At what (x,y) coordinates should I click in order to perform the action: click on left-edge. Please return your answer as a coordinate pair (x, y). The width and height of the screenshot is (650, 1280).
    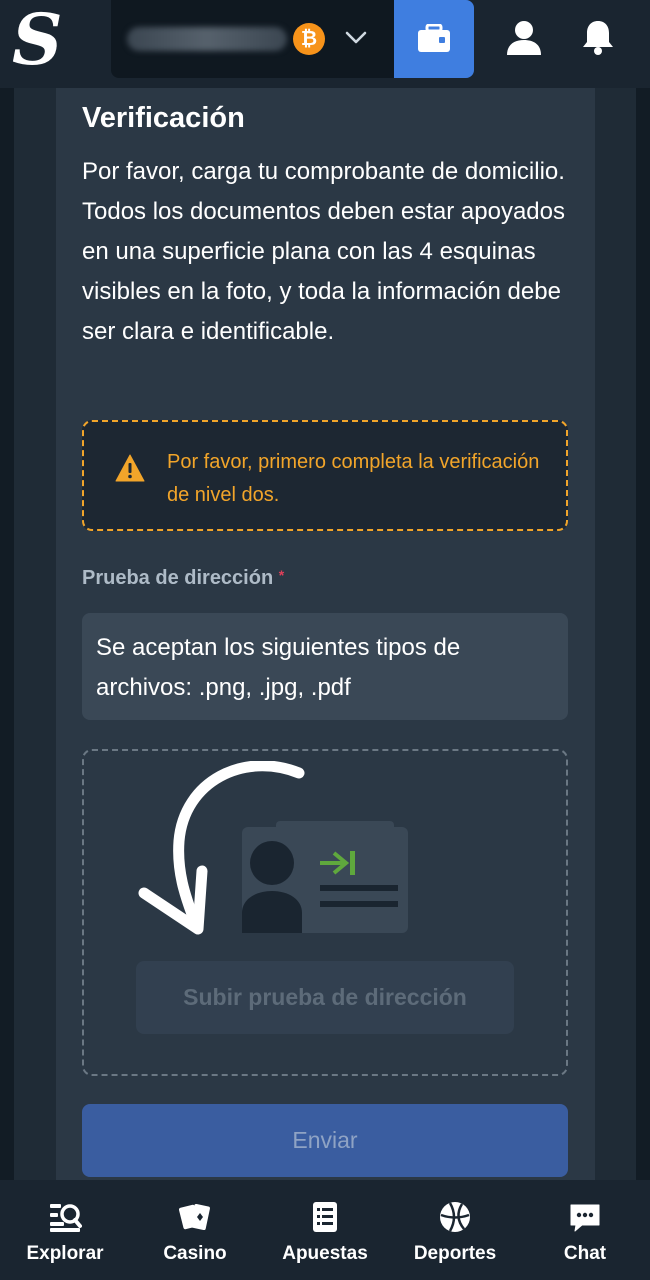
    Looking at the image, I should click on (7, 634).